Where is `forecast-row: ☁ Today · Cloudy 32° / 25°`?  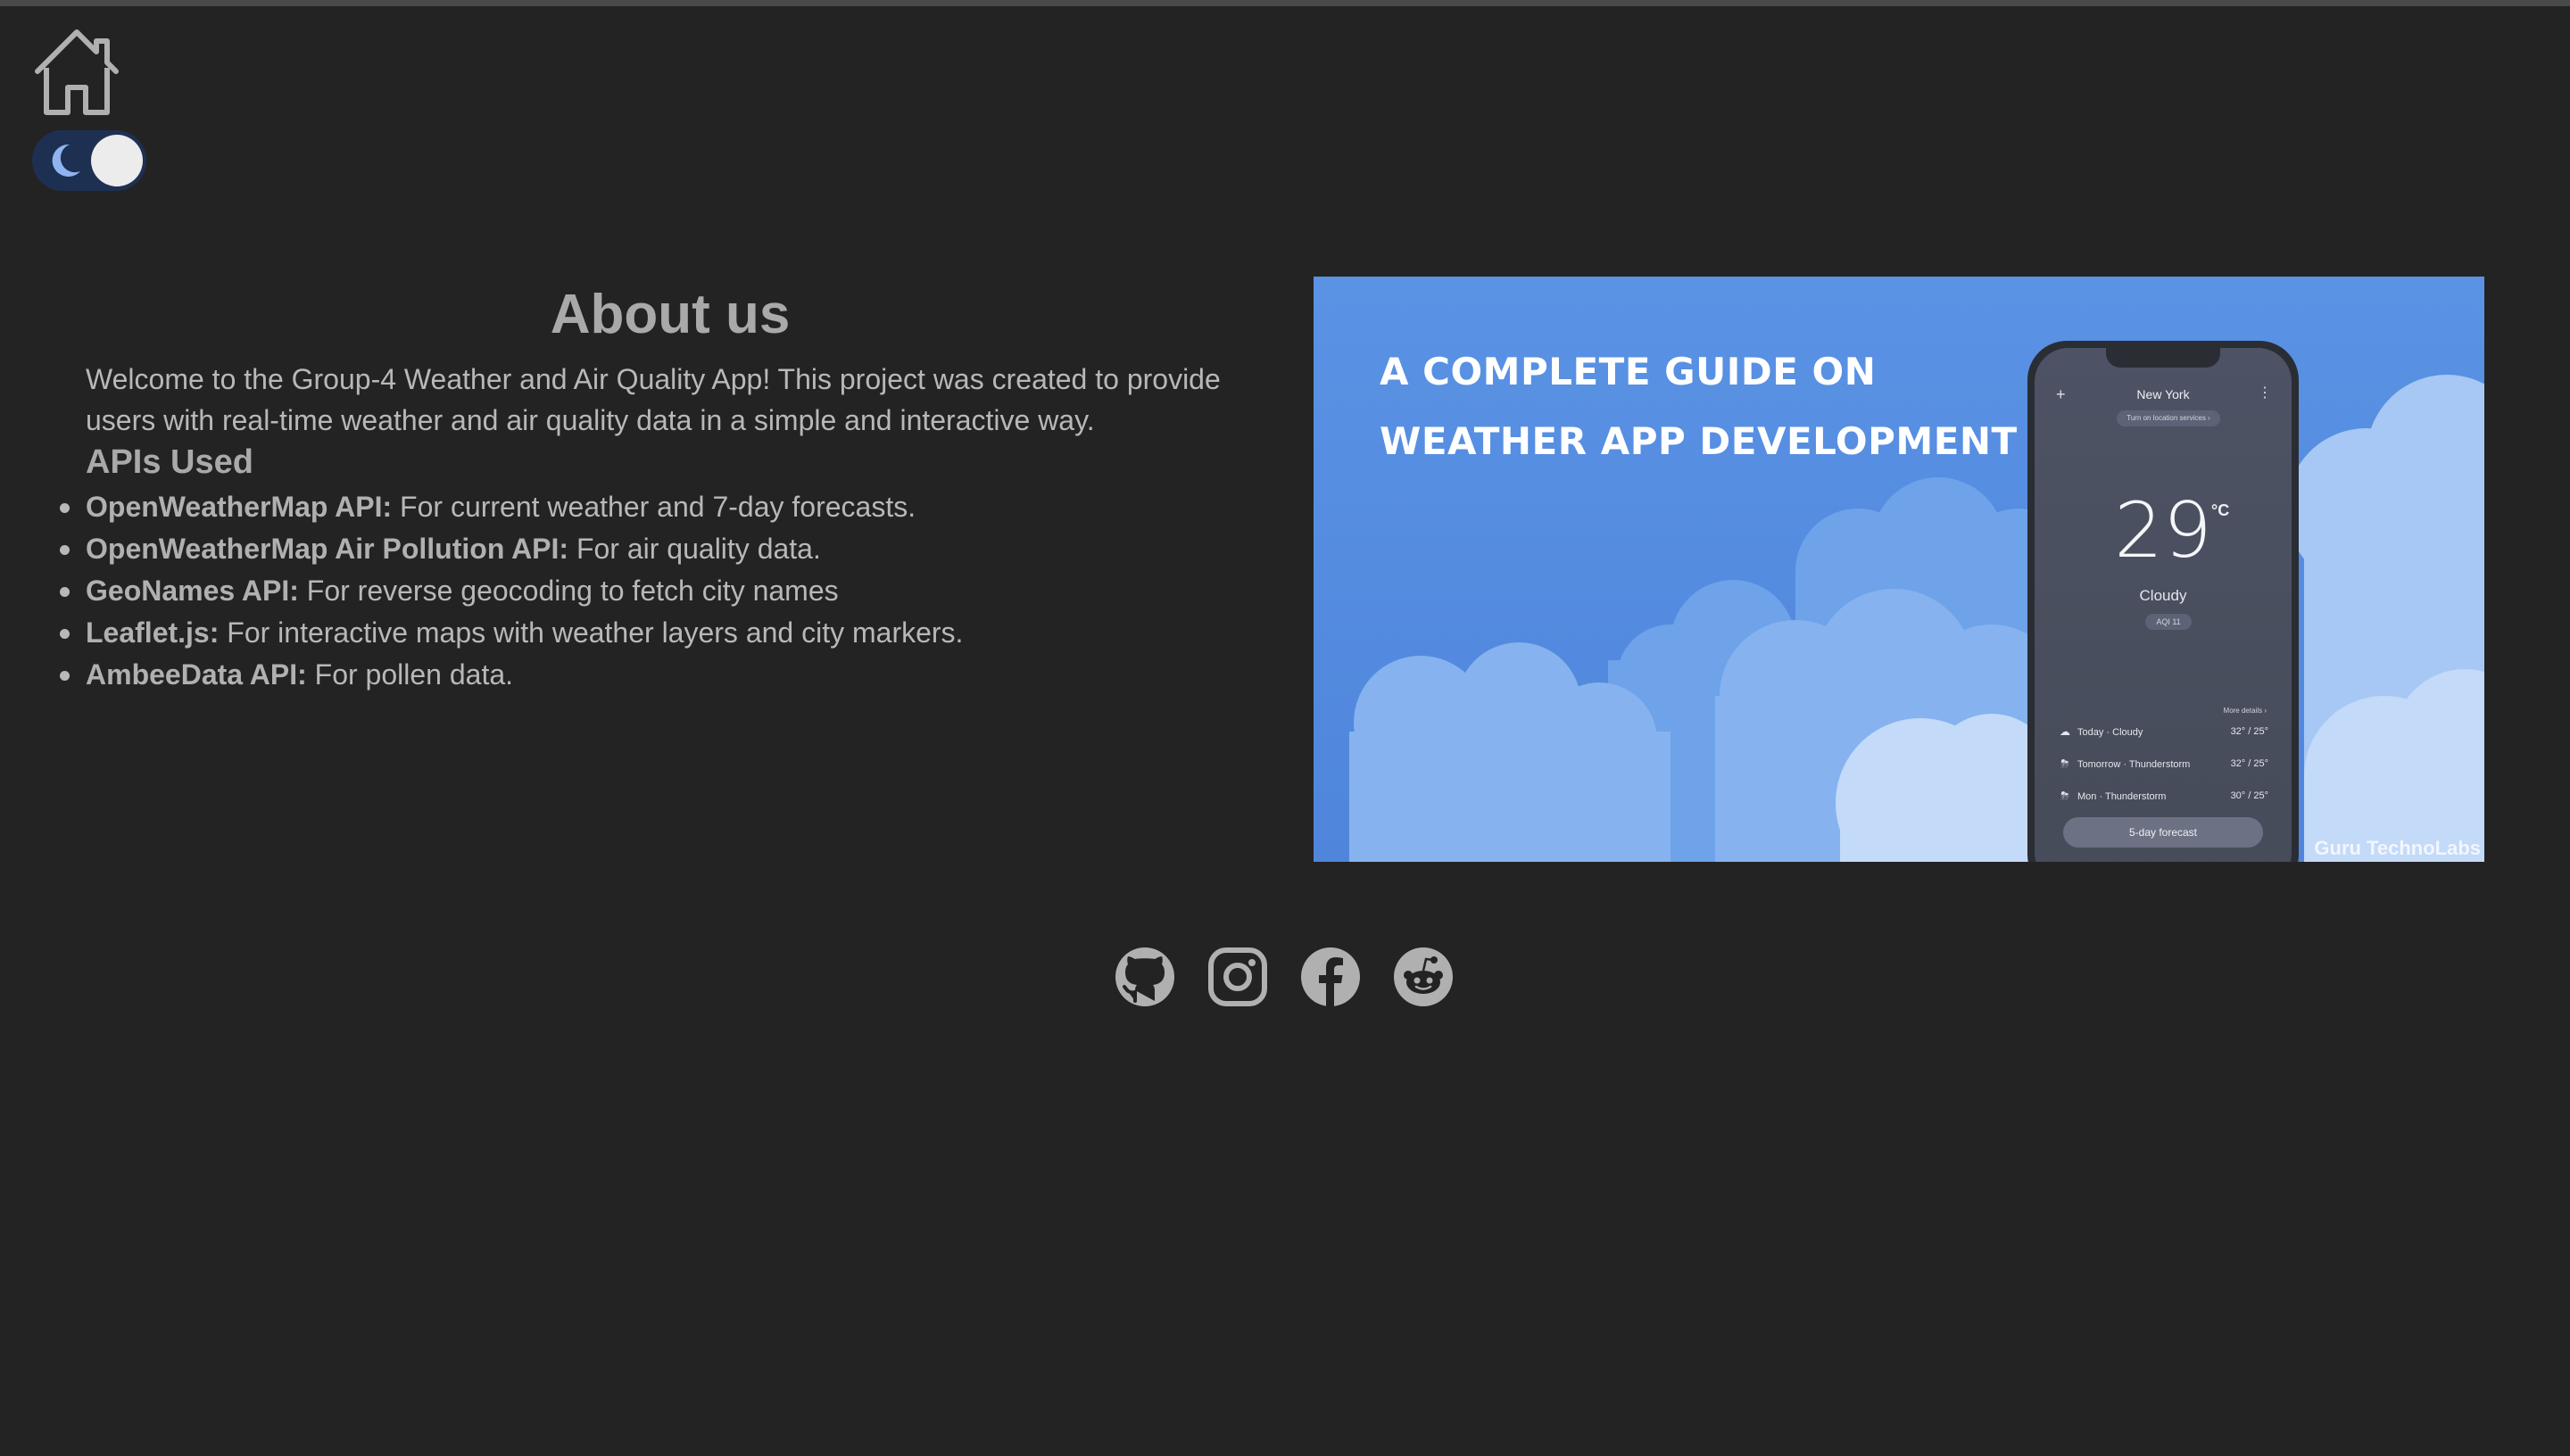 forecast-row: ☁ Today · Cloudy 32° / 25° is located at coordinates (2163, 731).